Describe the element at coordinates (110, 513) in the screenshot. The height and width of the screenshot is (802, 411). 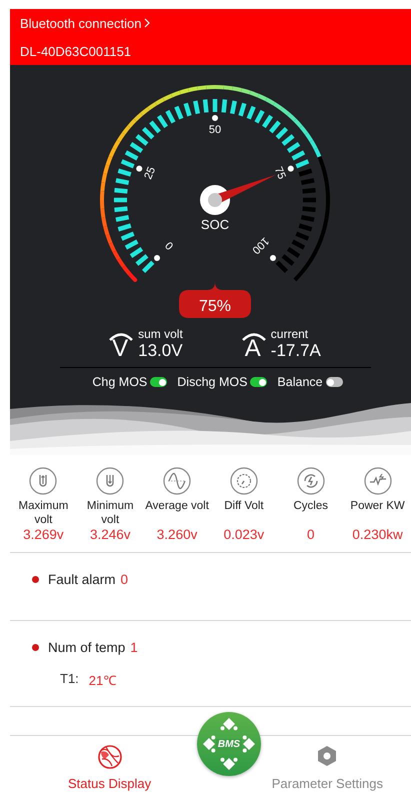
I see `stat-label: Minimum volt` at that location.